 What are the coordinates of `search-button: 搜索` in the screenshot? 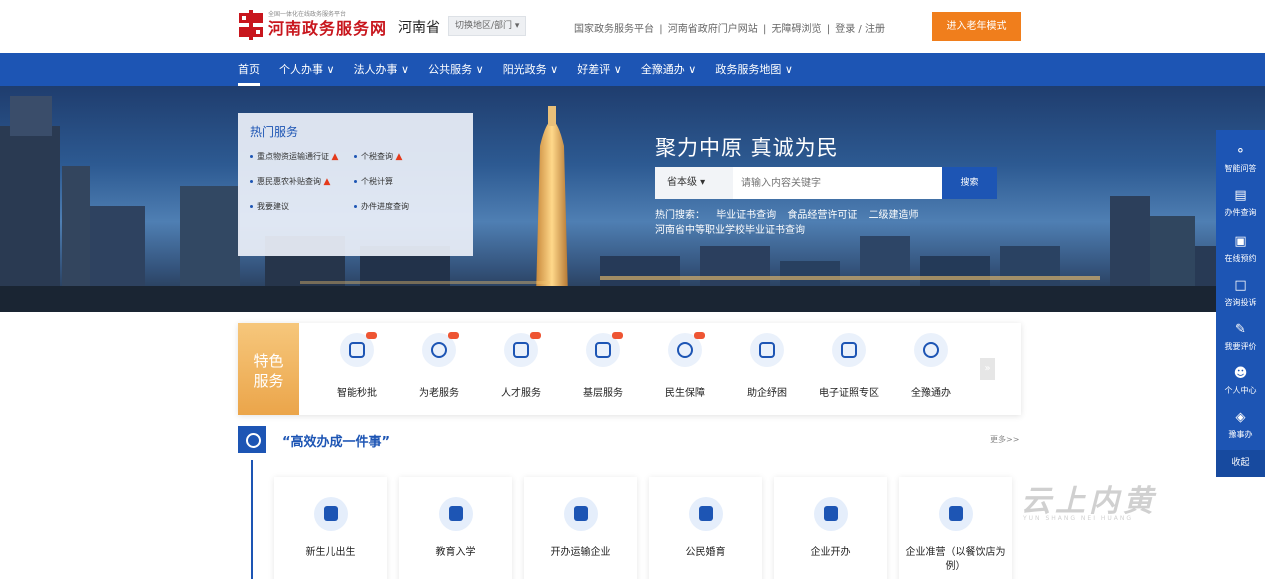 It's located at (969, 183).